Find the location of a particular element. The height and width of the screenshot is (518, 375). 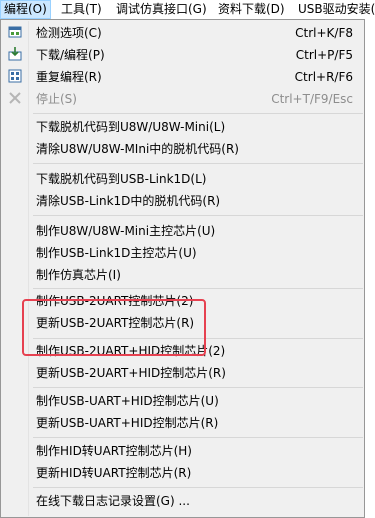

menu-item-label: 清除USB-Link1D中的脱机代码(R) is located at coordinates (128, 201).